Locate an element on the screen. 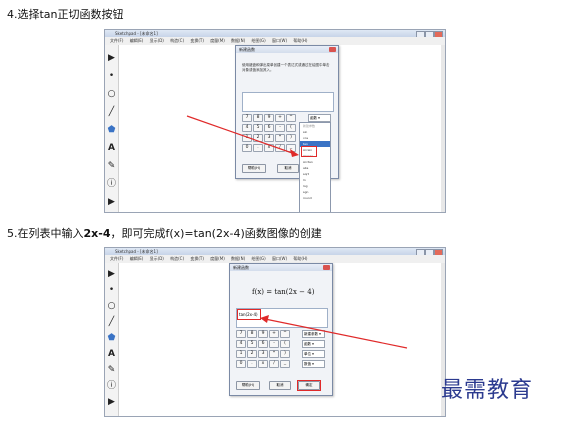 Image resolution: width=564 pixels, height=422 pixels. step4-title: 4.选择tan正切函数按钮 is located at coordinates (65, 14).